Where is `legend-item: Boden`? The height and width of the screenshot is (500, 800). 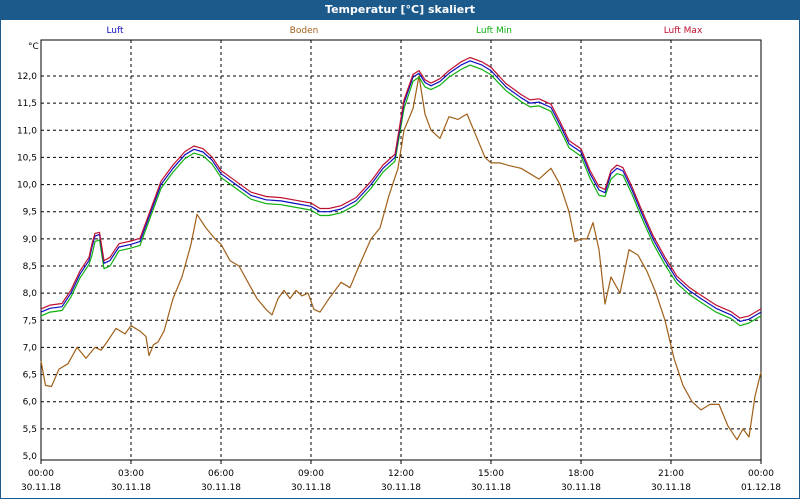 legend-item: Boden is located at coordinates (304, 31).